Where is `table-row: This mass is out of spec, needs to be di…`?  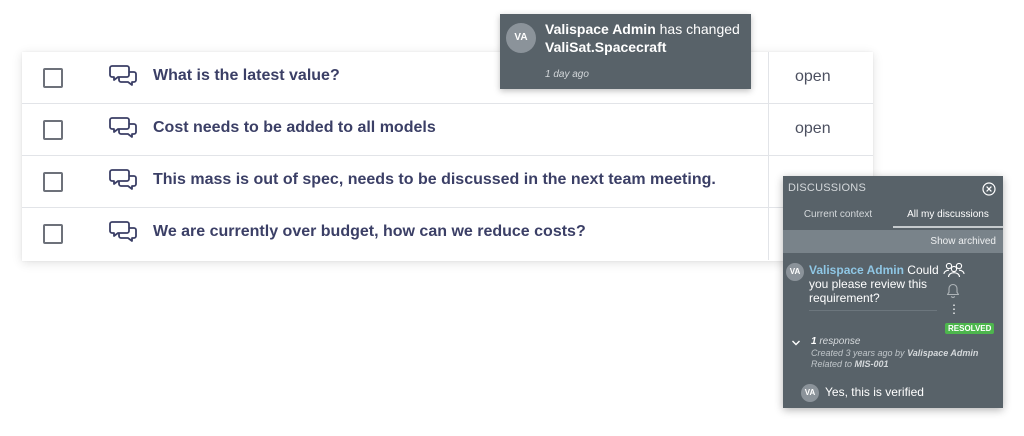 table-row: This mass is out of spec, needs to be di… is located at coordinates (447, 182).